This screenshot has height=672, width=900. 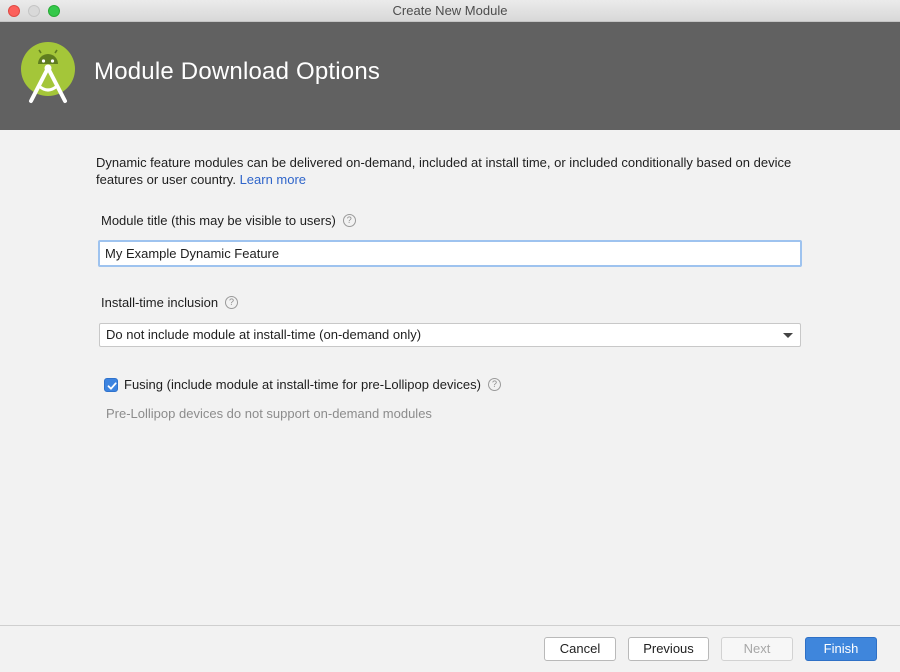 I want to click on checkmark-icon, so click(x=112, y=385).